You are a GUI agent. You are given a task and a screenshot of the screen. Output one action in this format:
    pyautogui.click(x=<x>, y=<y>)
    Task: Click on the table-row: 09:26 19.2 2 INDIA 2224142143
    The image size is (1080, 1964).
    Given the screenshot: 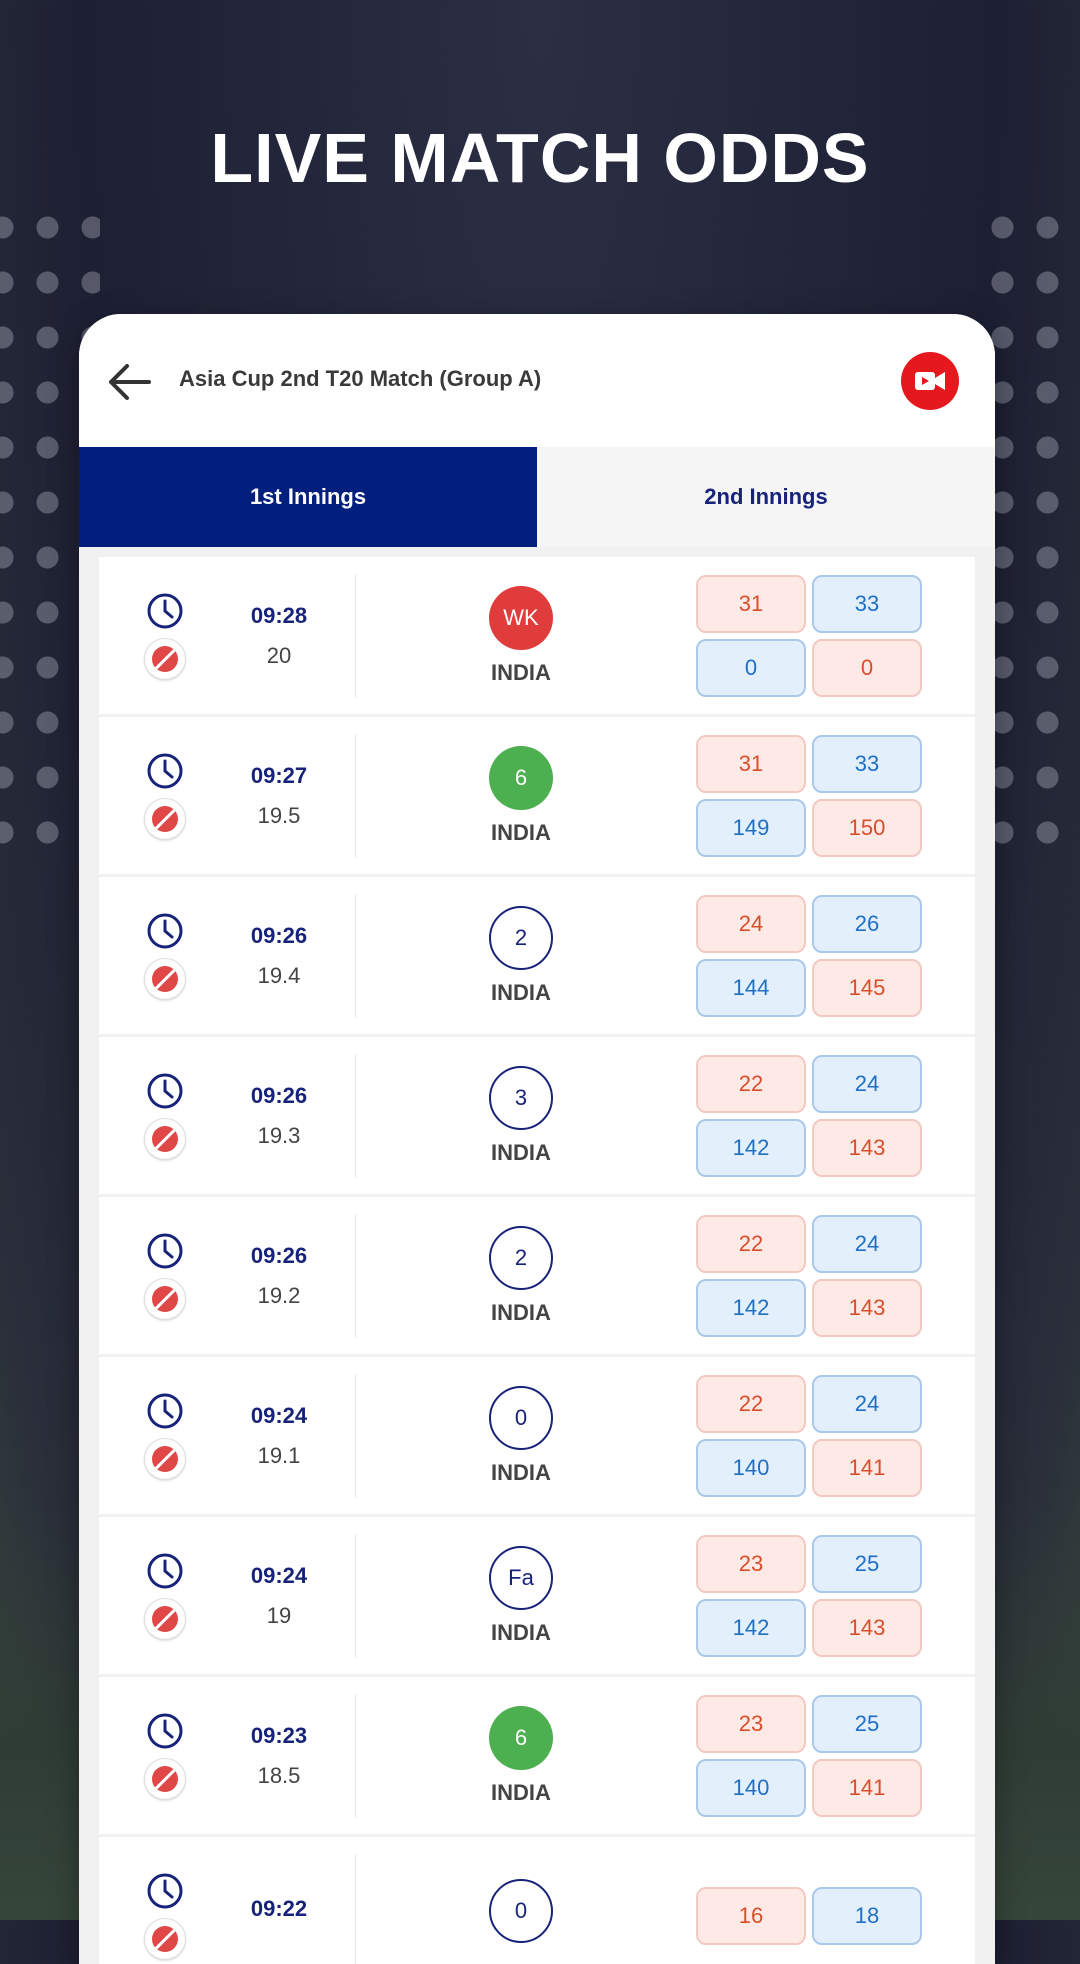 What is the action you would take?
    pyautogui.click(x=537, y=1275)
    